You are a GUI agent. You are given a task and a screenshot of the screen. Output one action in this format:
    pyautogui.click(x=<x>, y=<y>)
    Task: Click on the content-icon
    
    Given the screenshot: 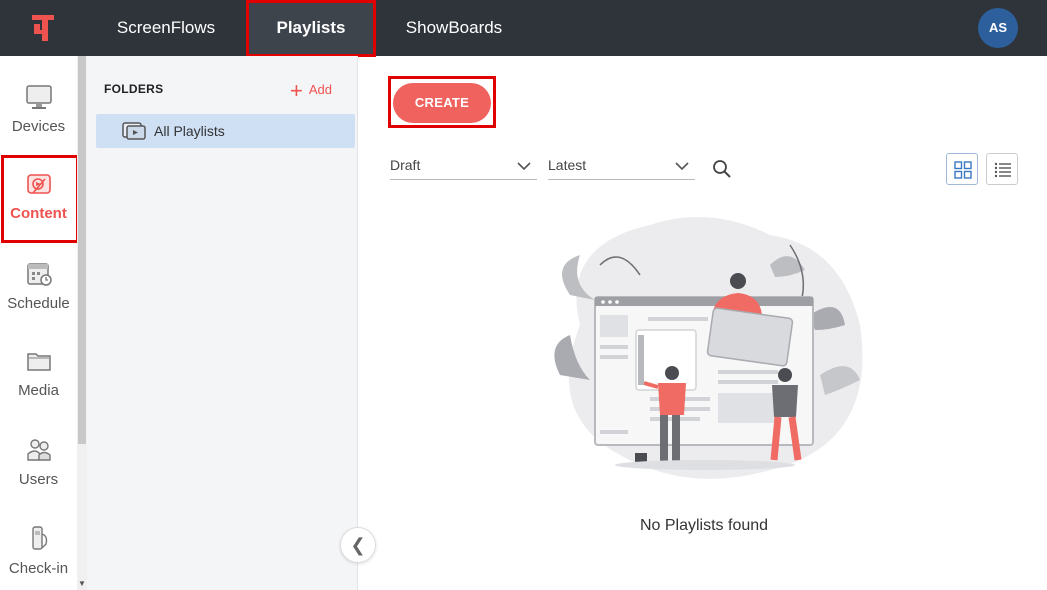 What is the action you would take?
    pyautogui.click(x=38, y=184)
    